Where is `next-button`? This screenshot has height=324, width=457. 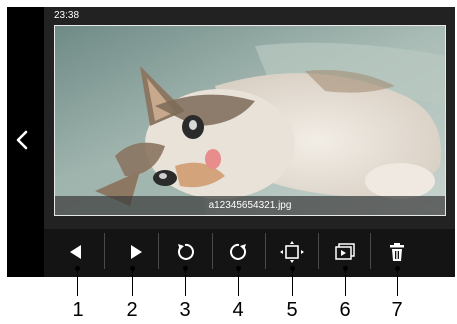
next-button is located at coordinates (136, 252).